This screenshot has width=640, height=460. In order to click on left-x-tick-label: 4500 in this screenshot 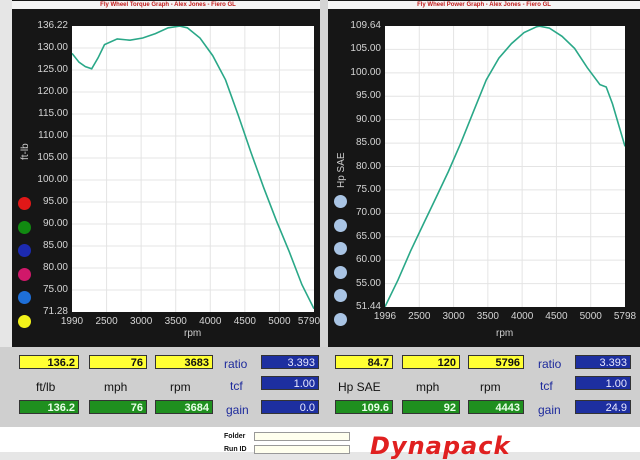, I will do `click(244, 321)`.